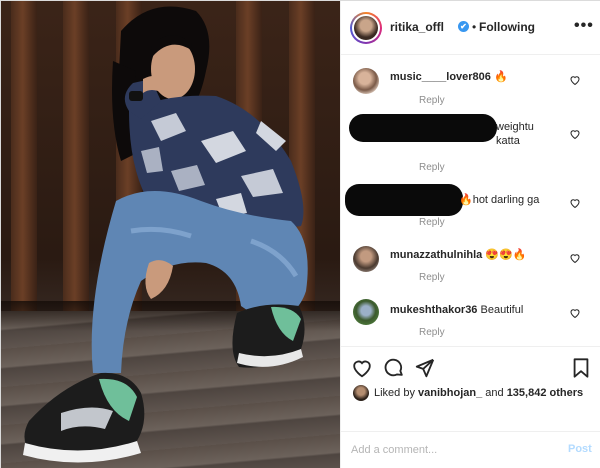 The width and height of the screenshot is (600, 468). Describe the element at coordinates (361, 393) in the screenshot. I see `liker-avatar` at that location.